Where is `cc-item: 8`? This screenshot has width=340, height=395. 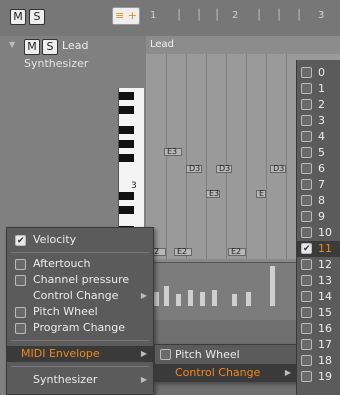 cc-item: 8 is located at coordinates (318, 201).